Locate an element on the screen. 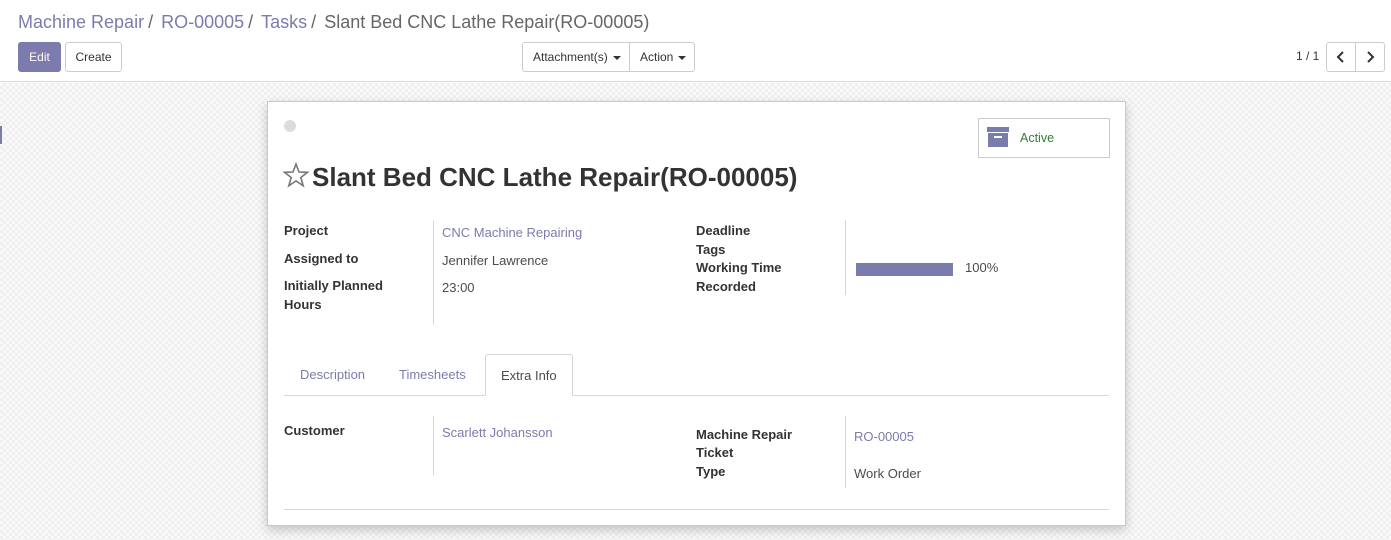 The image size is (1391, 540). chevron-left-icon is located at coordinates (1340, 57).